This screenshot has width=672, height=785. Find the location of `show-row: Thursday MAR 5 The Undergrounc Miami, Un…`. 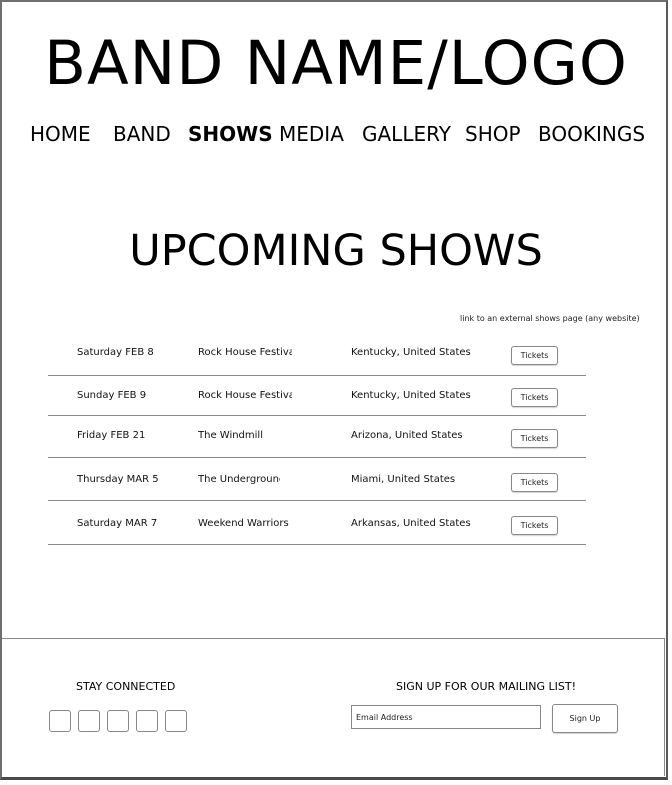

show-row: Thursday MAR 5 The Undergrounc Miami, Un… is located at coordinates (317, 479).